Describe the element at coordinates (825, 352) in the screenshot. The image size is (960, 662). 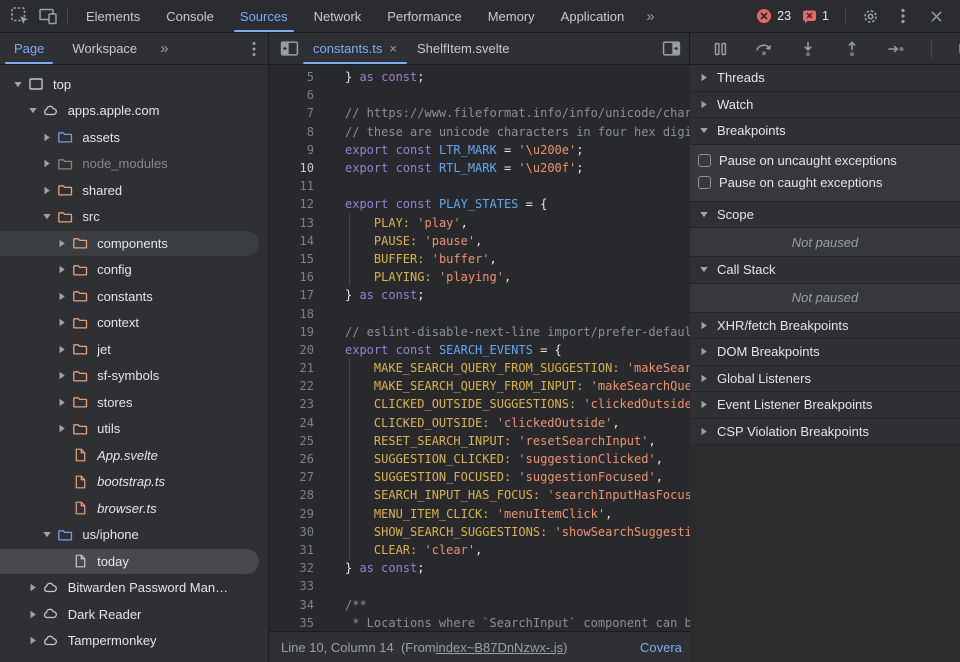
I see `section-dom-breakpoints: DOM Breakpoints` at that location.